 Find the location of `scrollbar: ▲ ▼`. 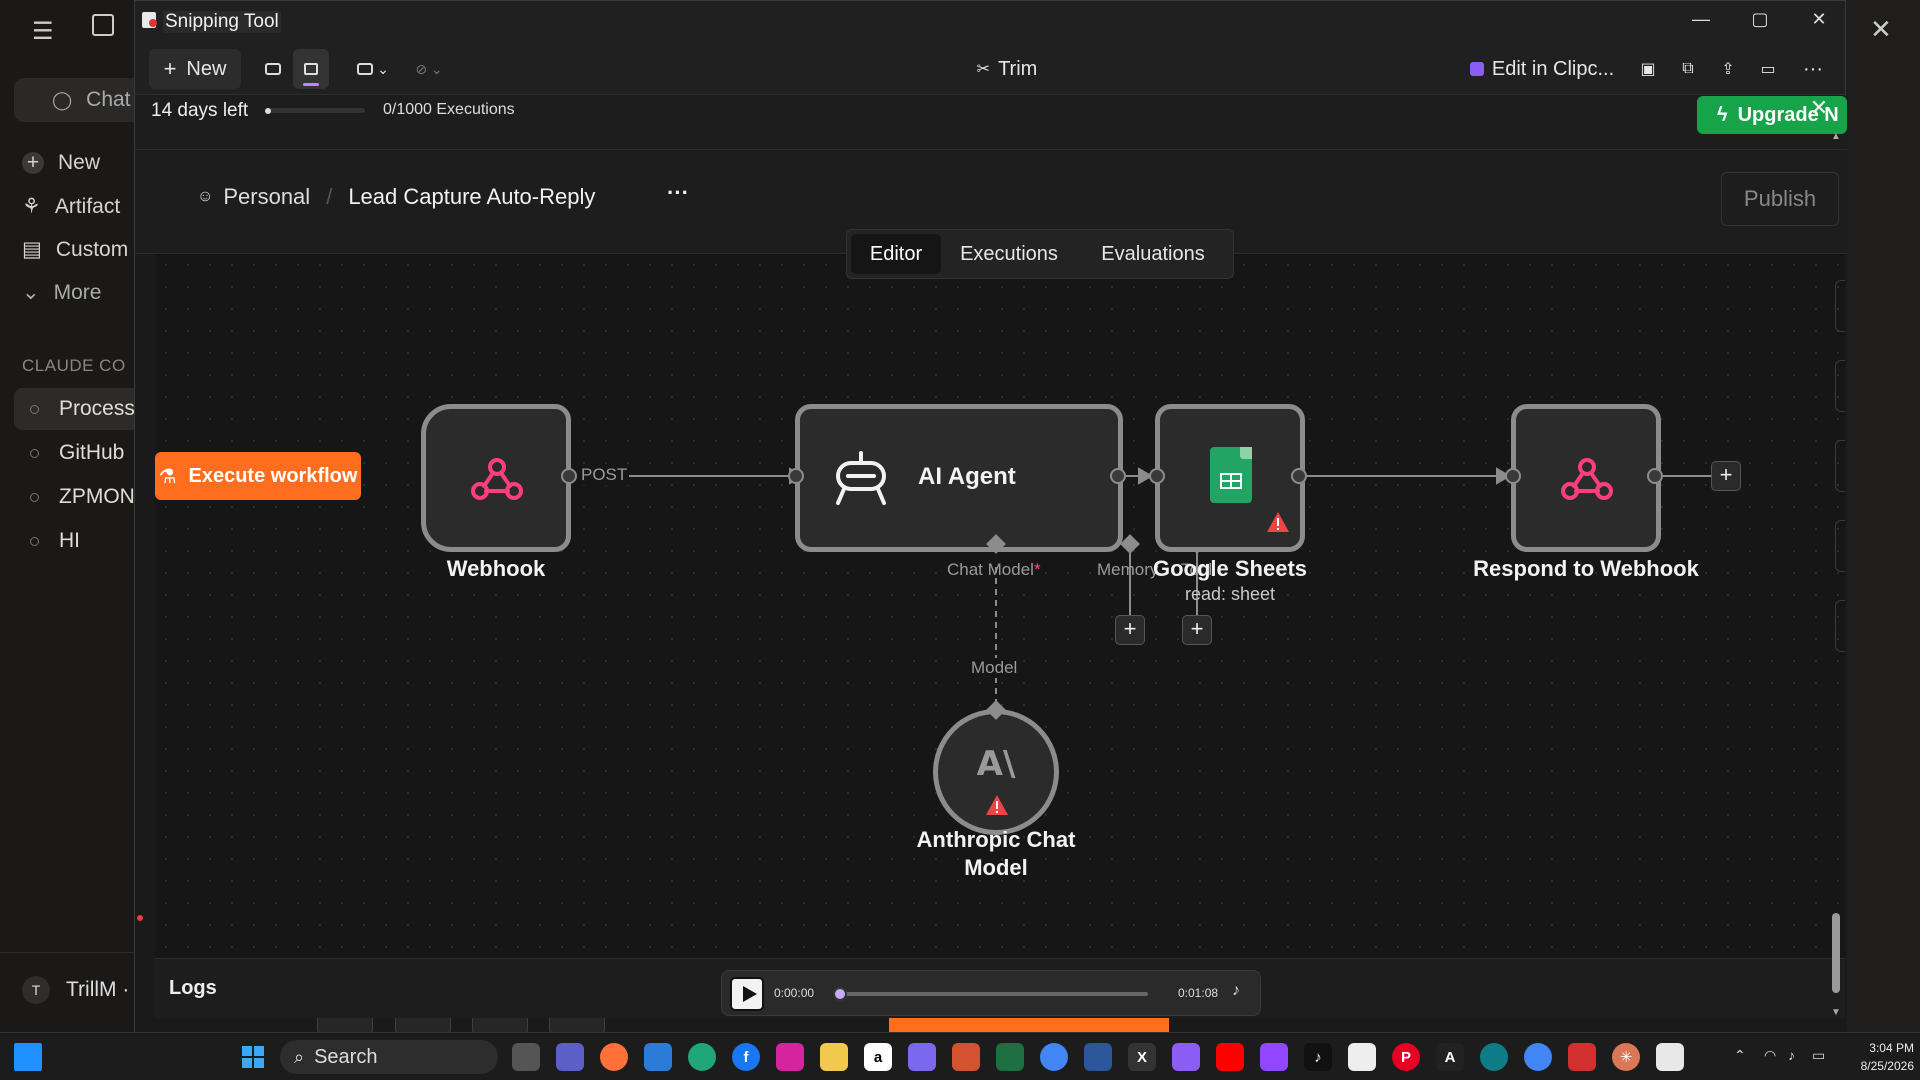

scrollbar: ▲ ▼ is located at coordinates (1836, 576).